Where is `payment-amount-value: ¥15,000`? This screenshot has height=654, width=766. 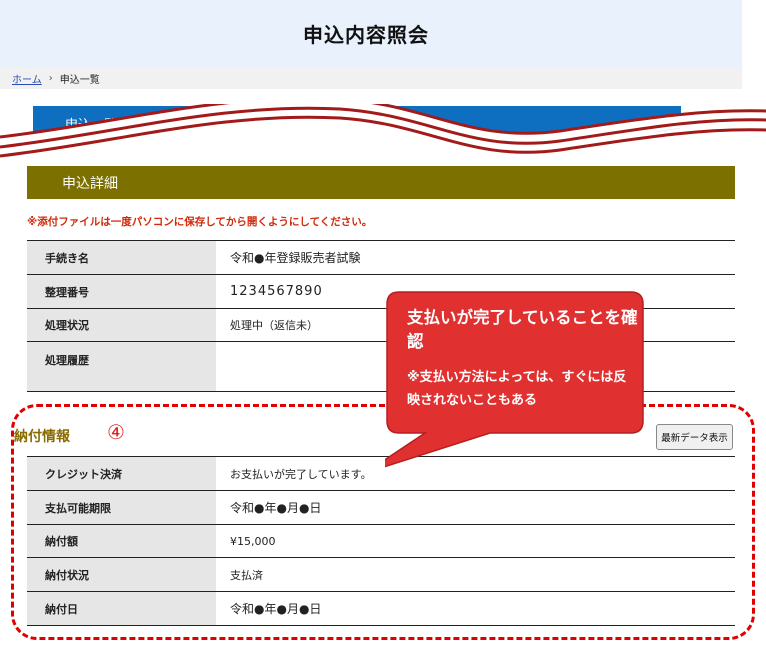
payment-amount-value: ¥15,000 is located at coordinates (475, 541).